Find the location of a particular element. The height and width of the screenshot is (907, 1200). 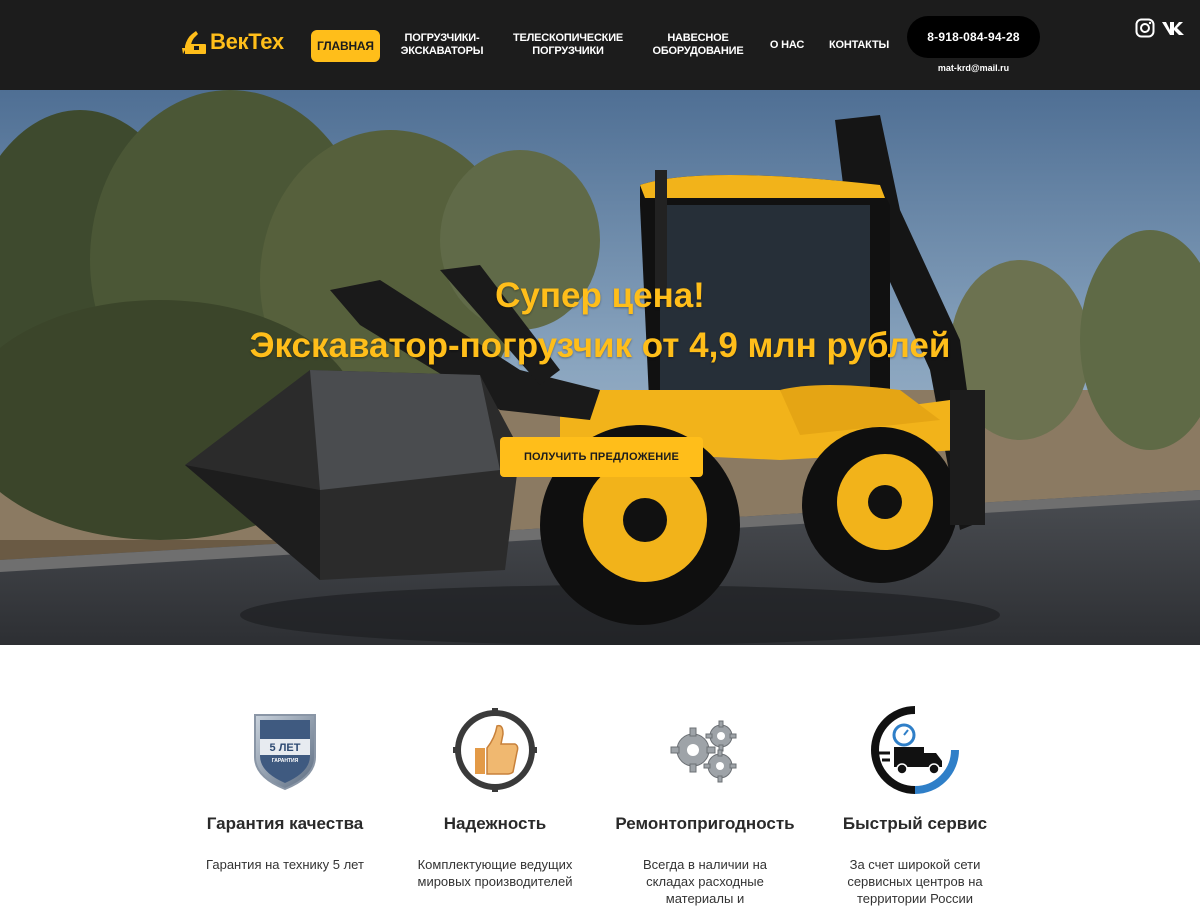

hero-title-line2: Экскаватор-погрузчик от 4,9 млн рублей is located at coordinates (600, 345).